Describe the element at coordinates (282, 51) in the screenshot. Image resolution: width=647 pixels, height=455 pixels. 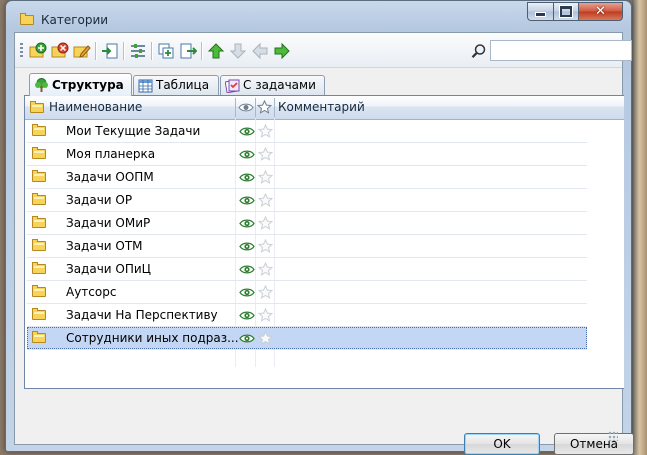
I see `arrow-right-icon` at that location.